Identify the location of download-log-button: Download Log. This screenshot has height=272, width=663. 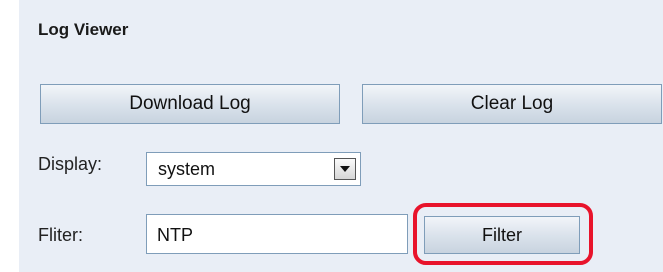
(190, 104).